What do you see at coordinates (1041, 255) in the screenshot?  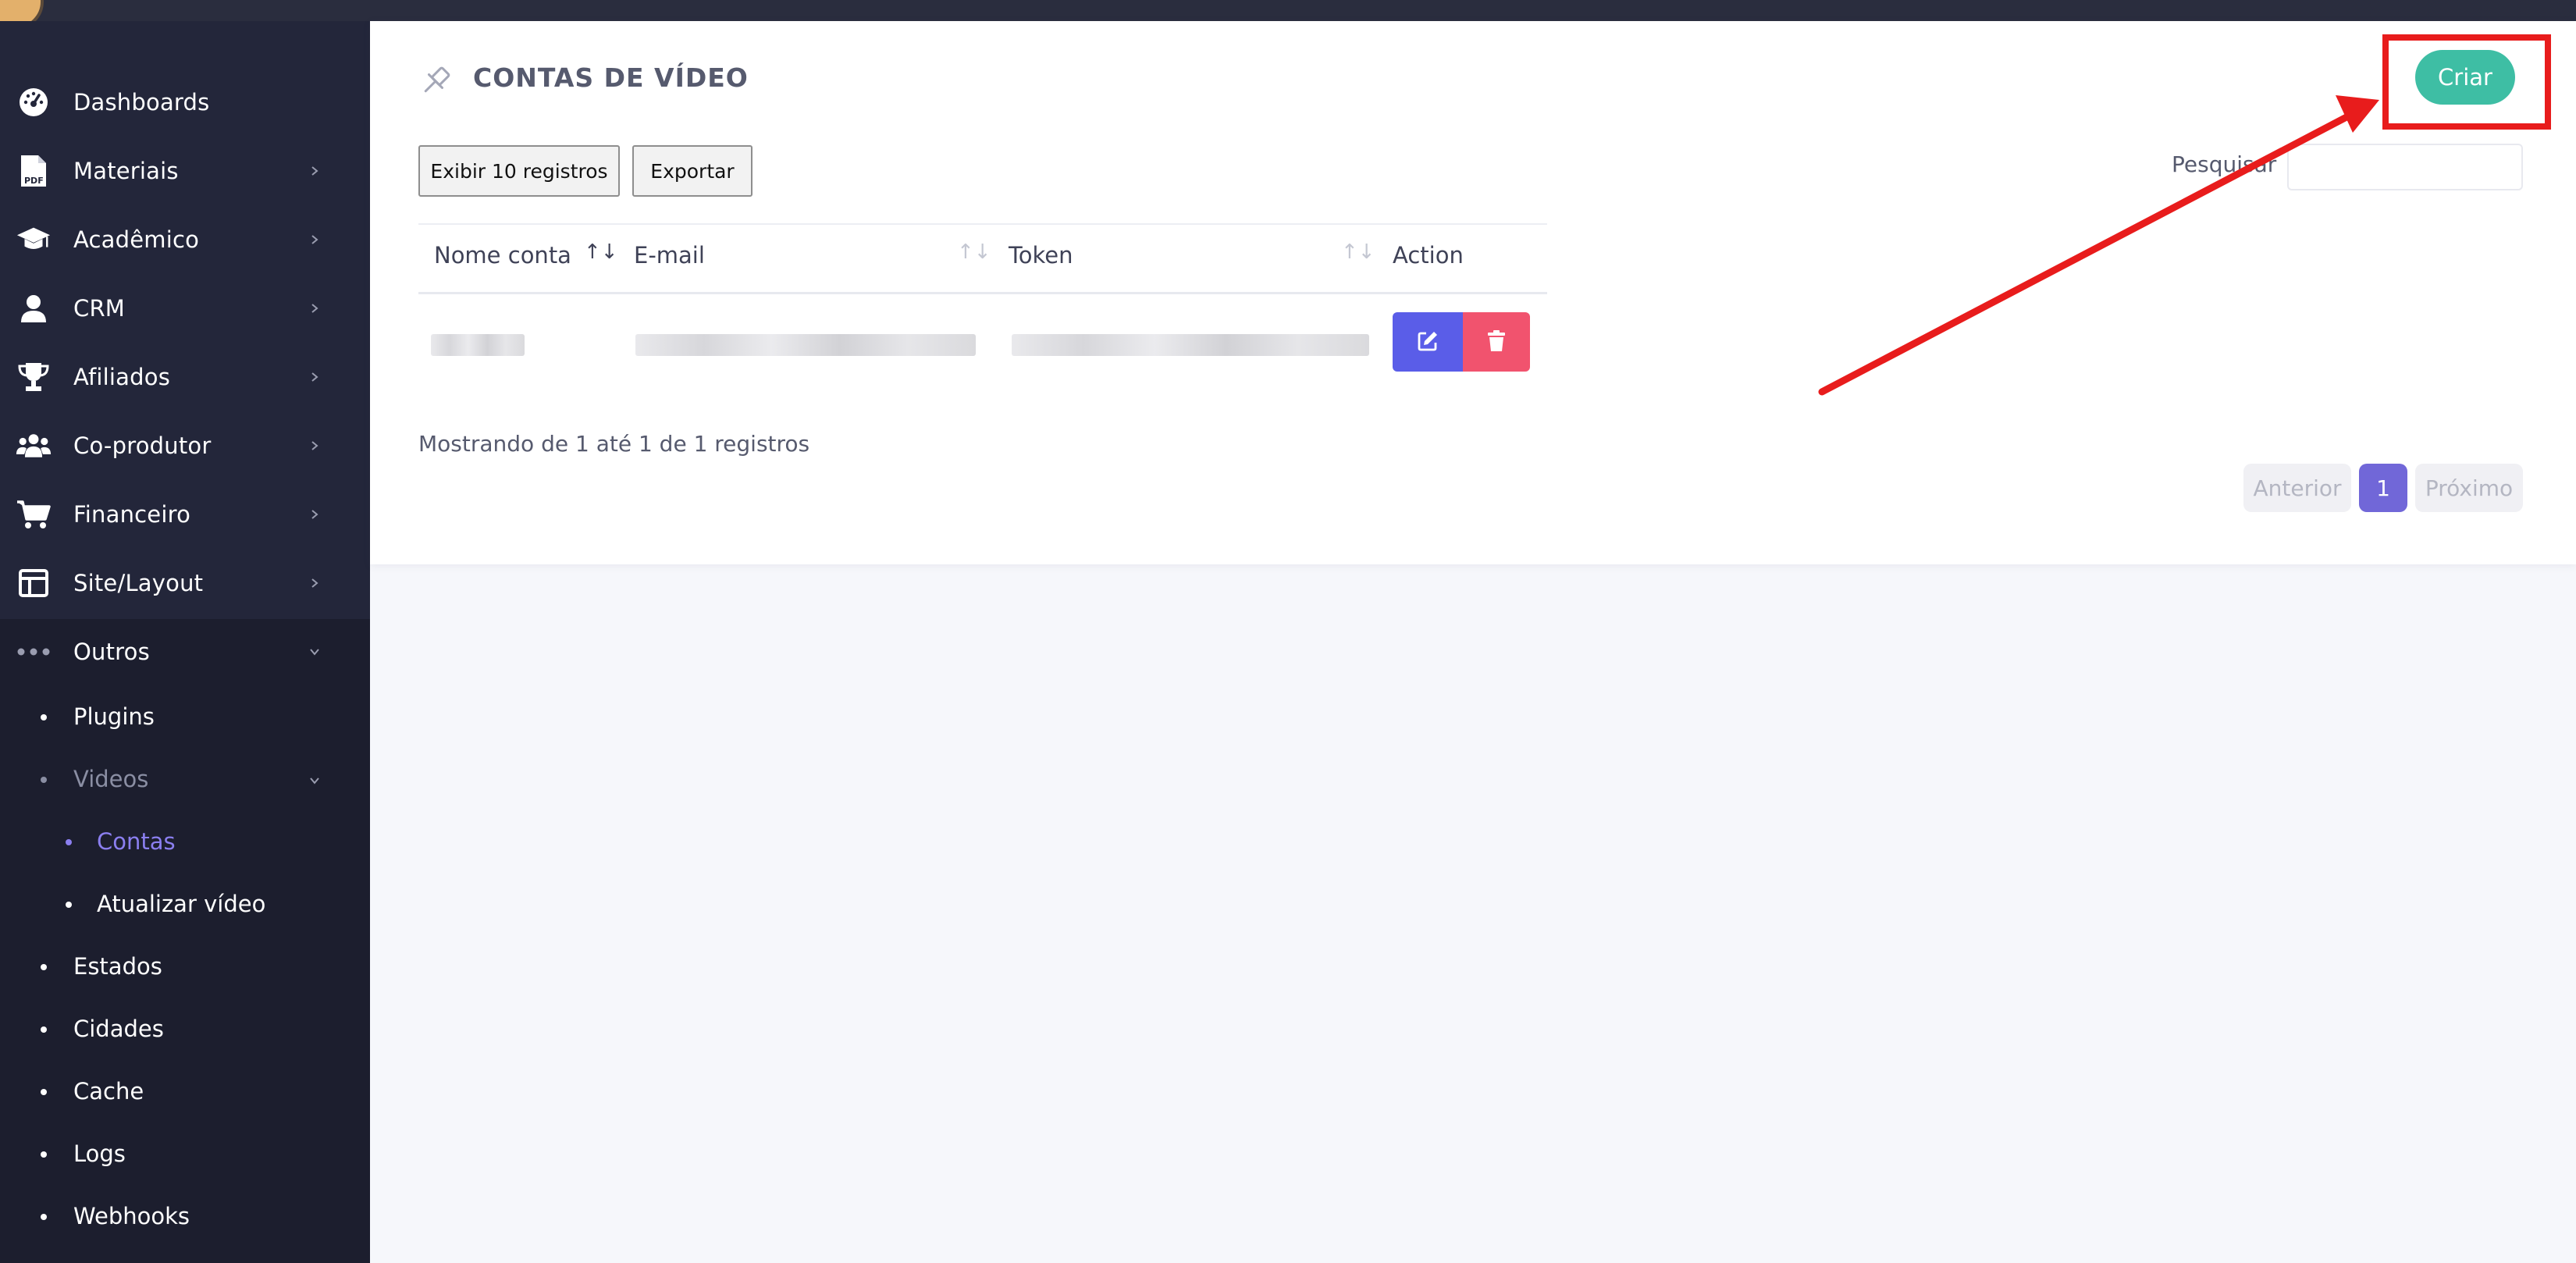 I see `column-header-token: Token` at bounding box center [1041, 255].